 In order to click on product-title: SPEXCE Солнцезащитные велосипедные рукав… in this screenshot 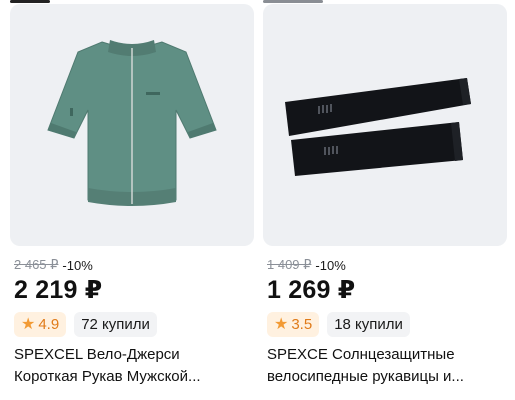, I will do `click(387, 366)`.